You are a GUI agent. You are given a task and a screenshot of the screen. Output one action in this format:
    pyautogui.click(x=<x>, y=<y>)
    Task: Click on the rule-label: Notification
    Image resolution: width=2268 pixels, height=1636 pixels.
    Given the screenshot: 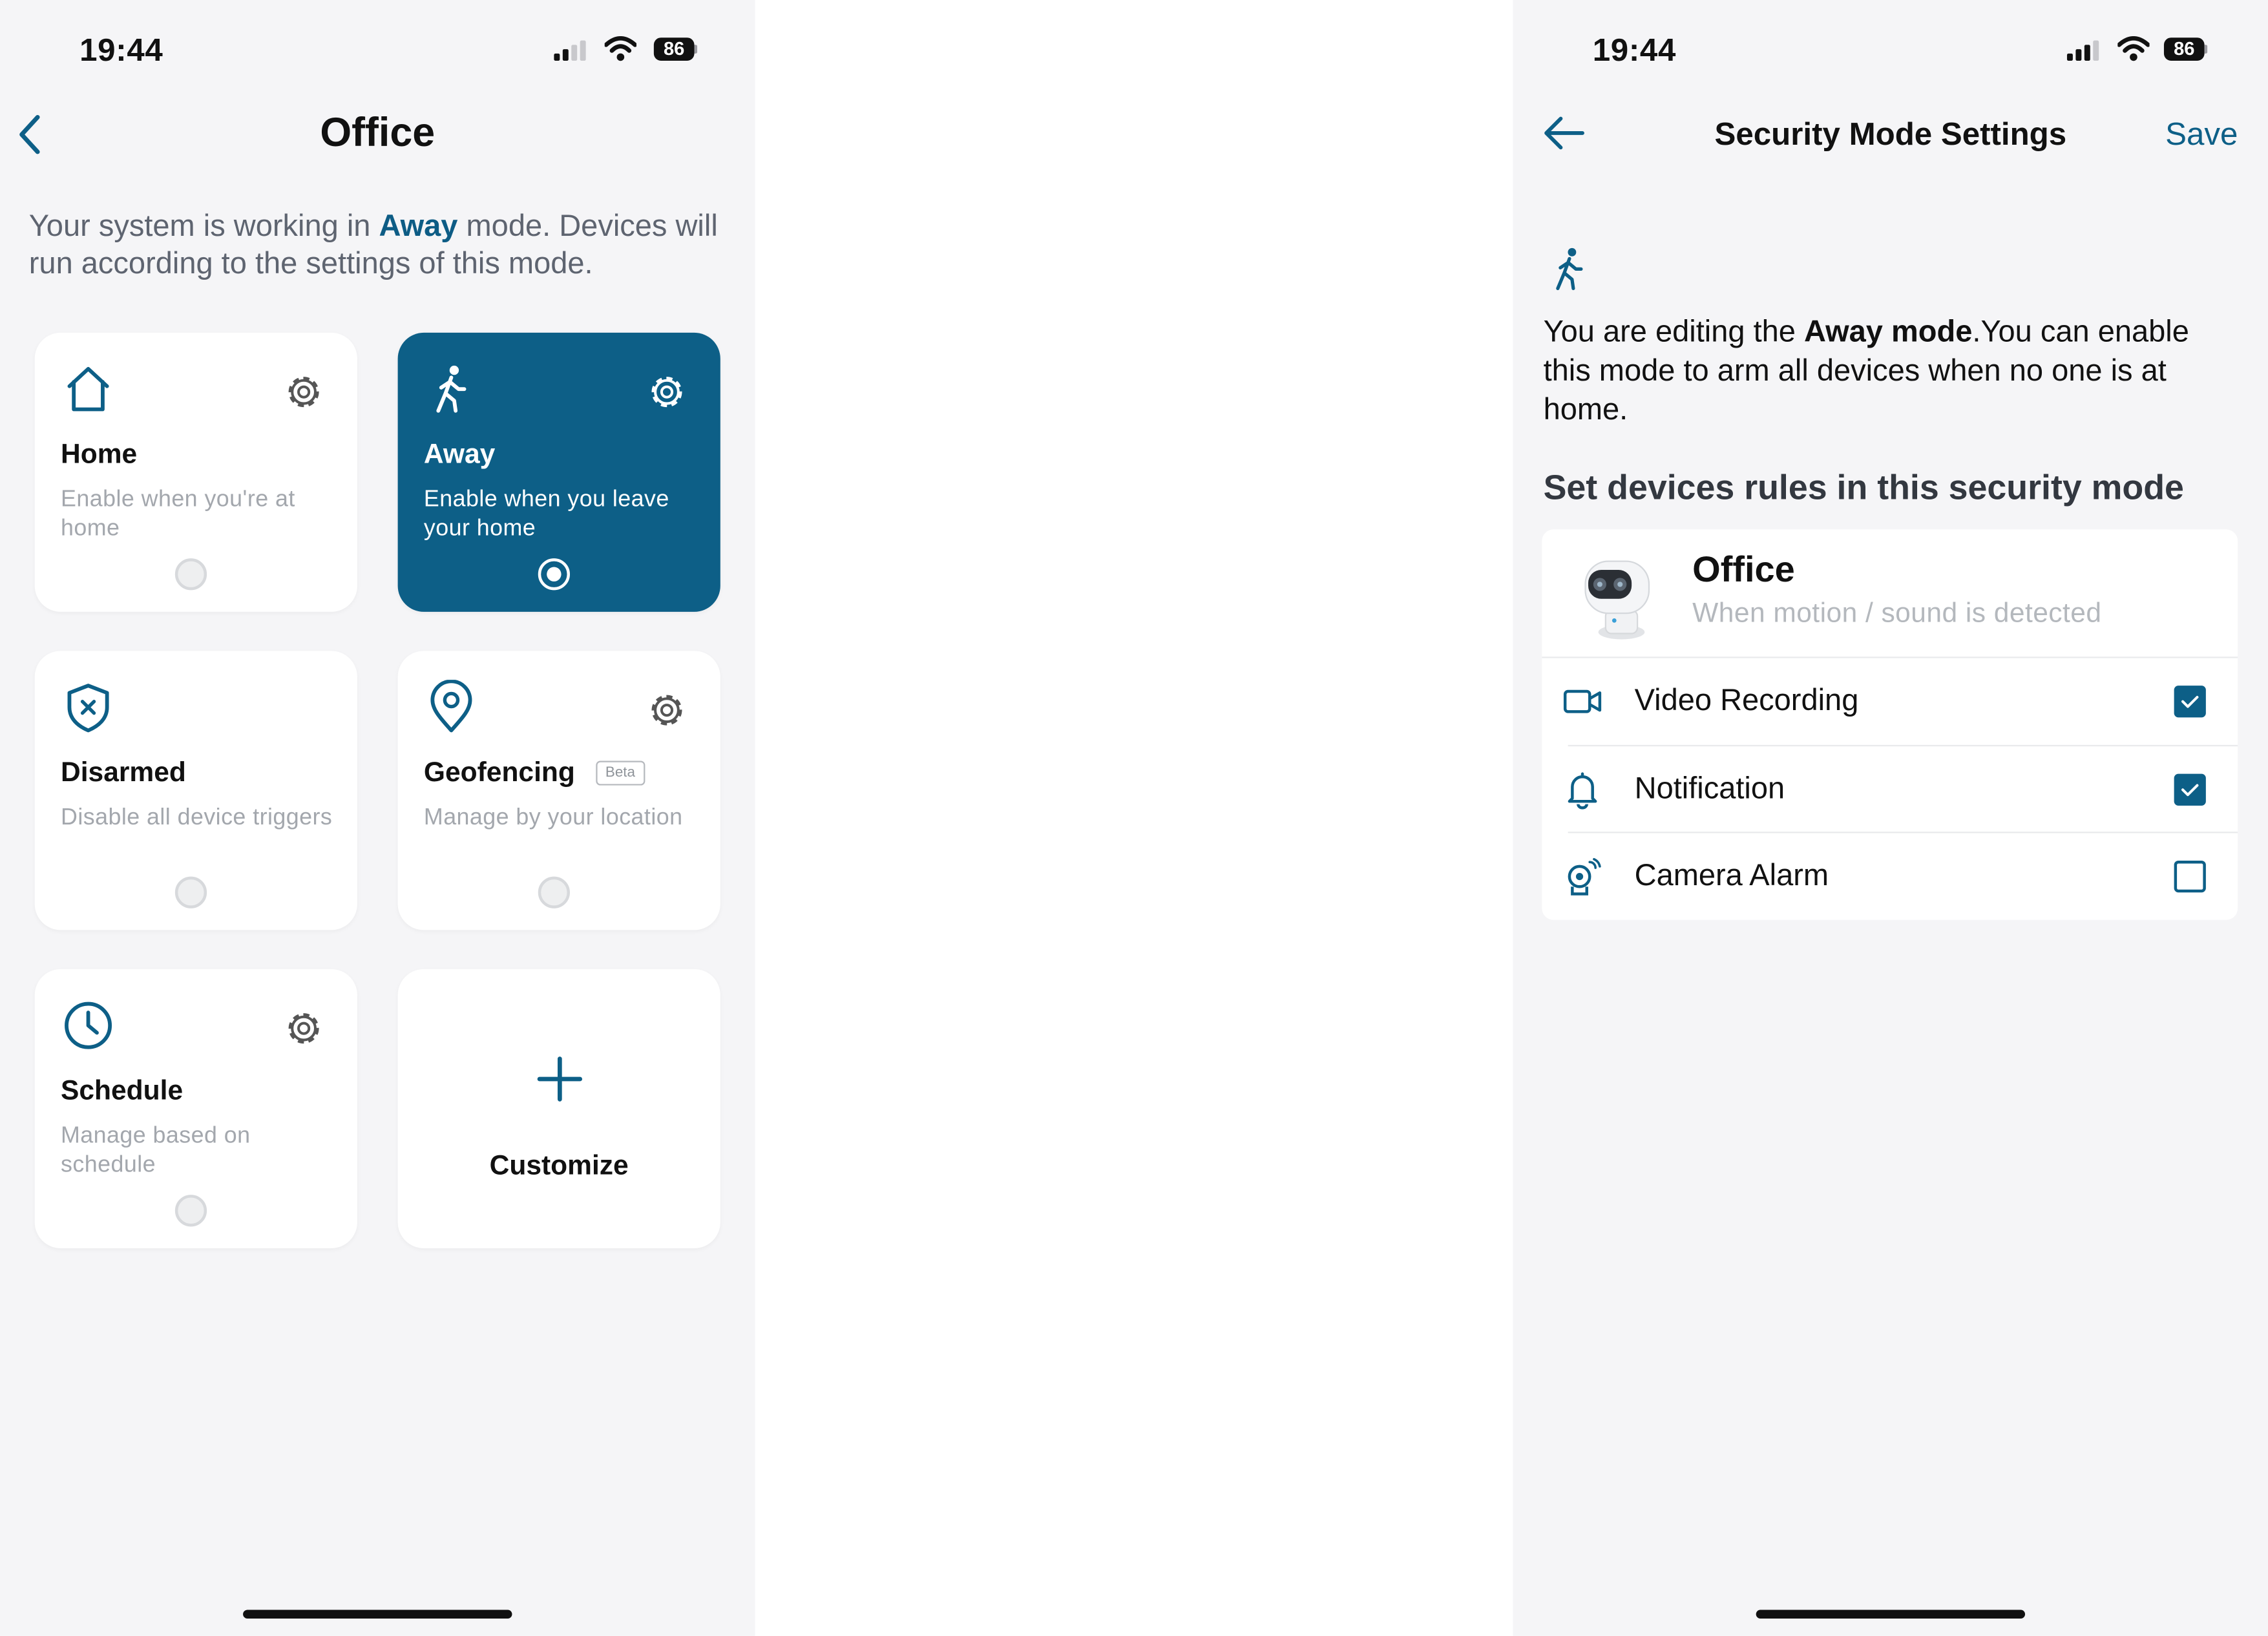 What is the action you would take?
    pyautogui.click(x=1709, y=789)
    